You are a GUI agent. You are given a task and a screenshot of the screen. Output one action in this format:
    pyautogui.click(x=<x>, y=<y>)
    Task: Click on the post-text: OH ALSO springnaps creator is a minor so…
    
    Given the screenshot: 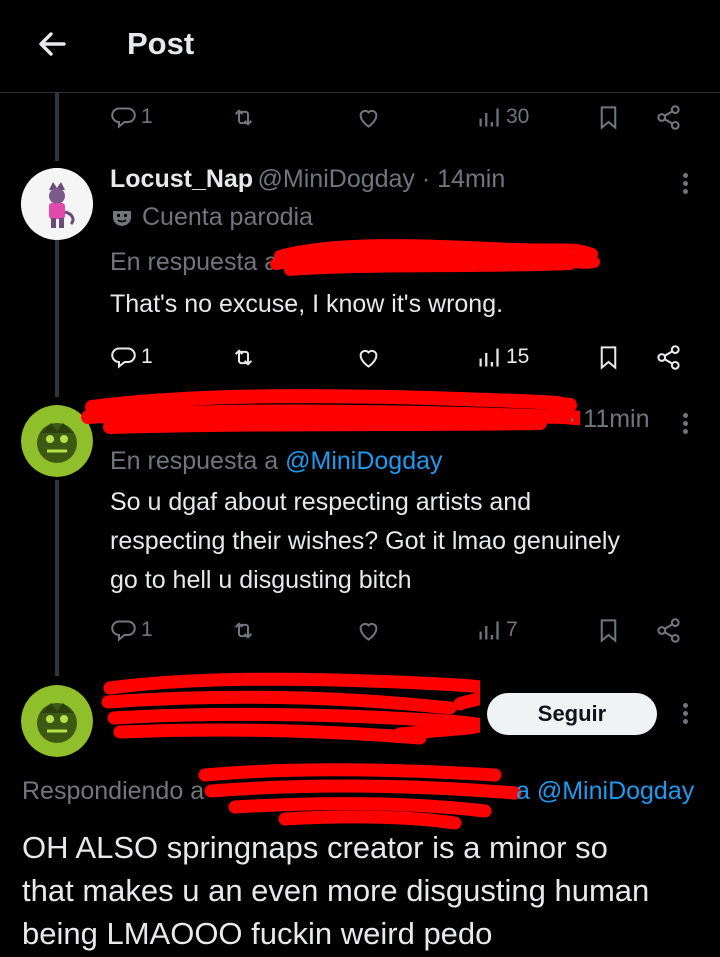 What is the action you would take?
    pyautogui.click(x=336, y=890)
    